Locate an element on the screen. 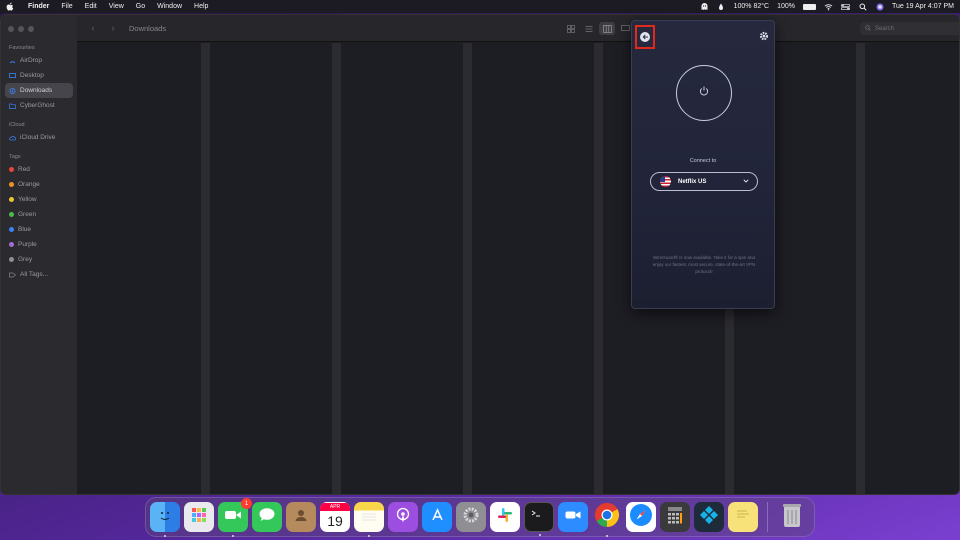  compass-icon is located at coordinates (641, 517).